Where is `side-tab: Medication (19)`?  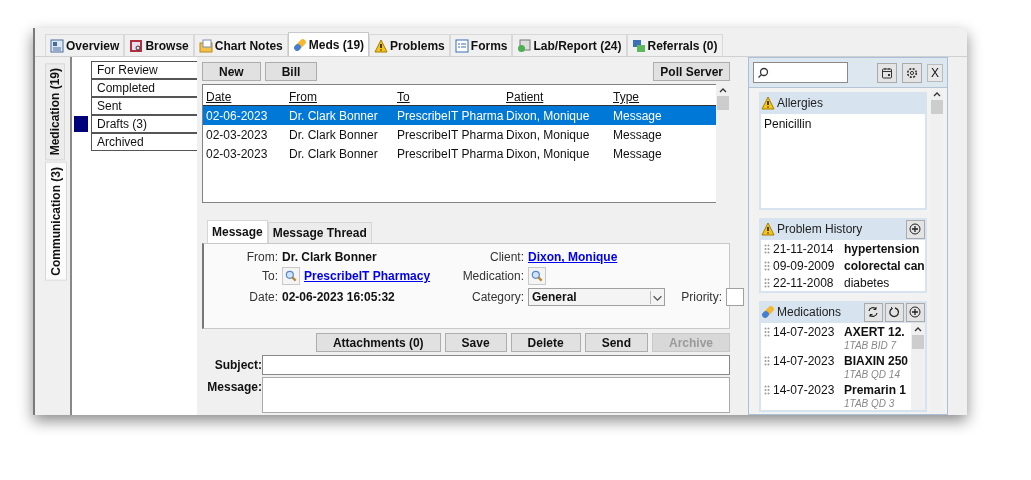 side-tab: Medication (19) is located at coordinates (55, 112).